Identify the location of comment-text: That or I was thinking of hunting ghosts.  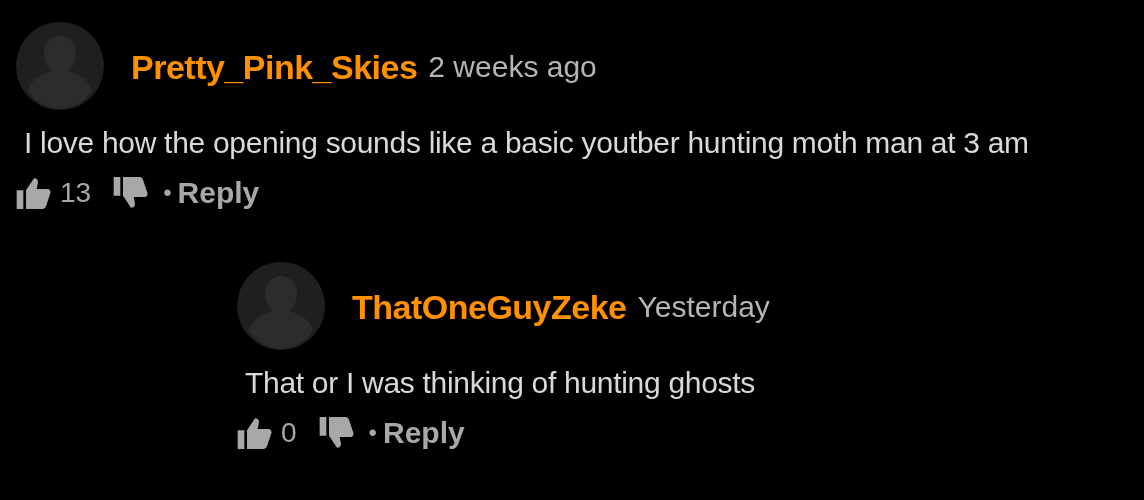
(500, 383).